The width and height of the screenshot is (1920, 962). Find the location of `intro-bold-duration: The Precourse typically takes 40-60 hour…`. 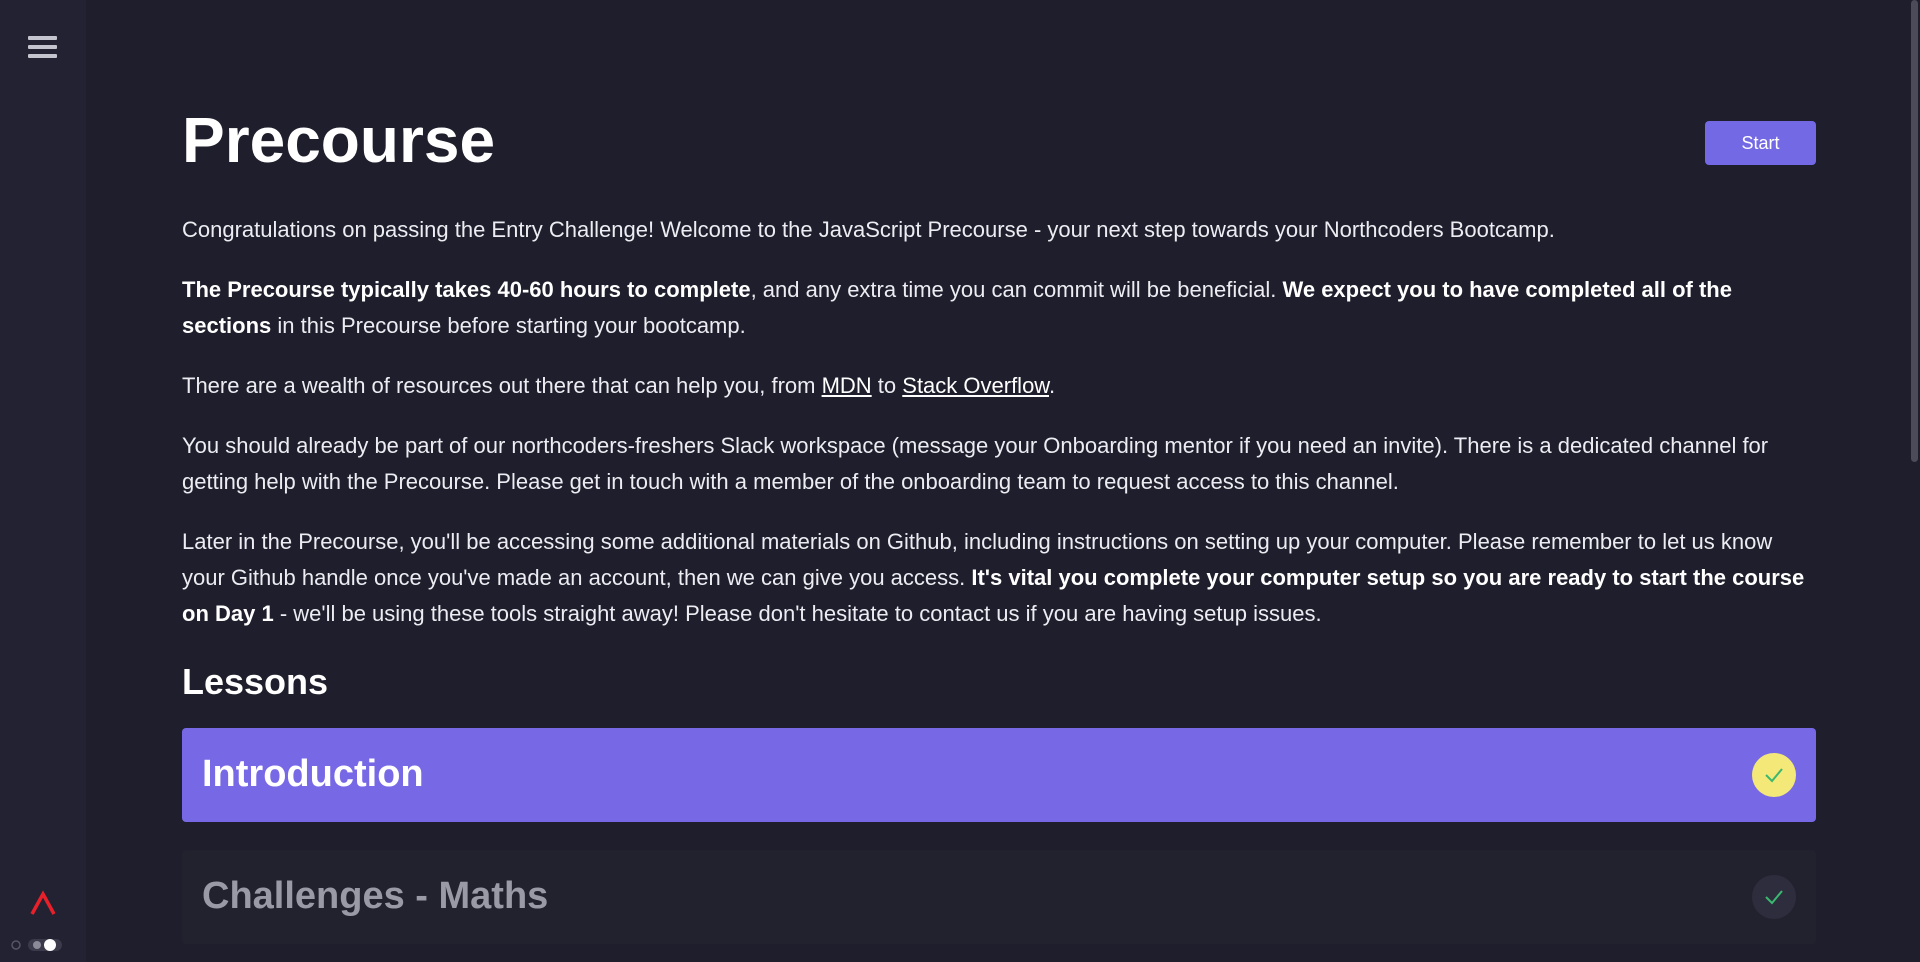

intro-bold-duration: The Precourse typically takes 40-60 hour… is located at coordinates (466, 289).